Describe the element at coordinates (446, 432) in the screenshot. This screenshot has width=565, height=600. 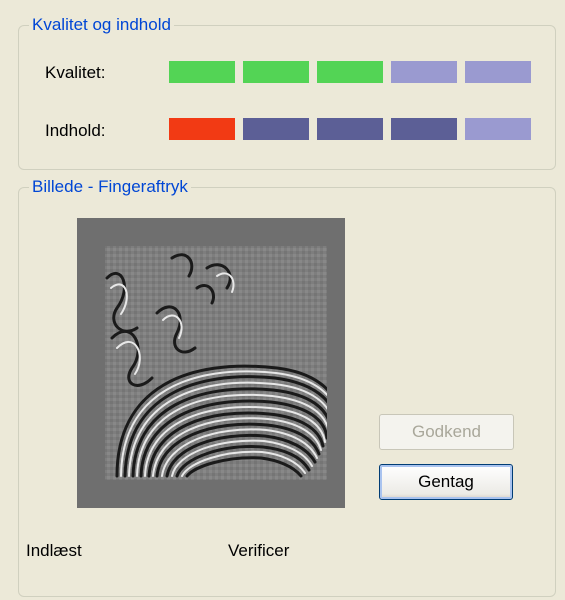
I see `approve-button: Godkend` at that location.